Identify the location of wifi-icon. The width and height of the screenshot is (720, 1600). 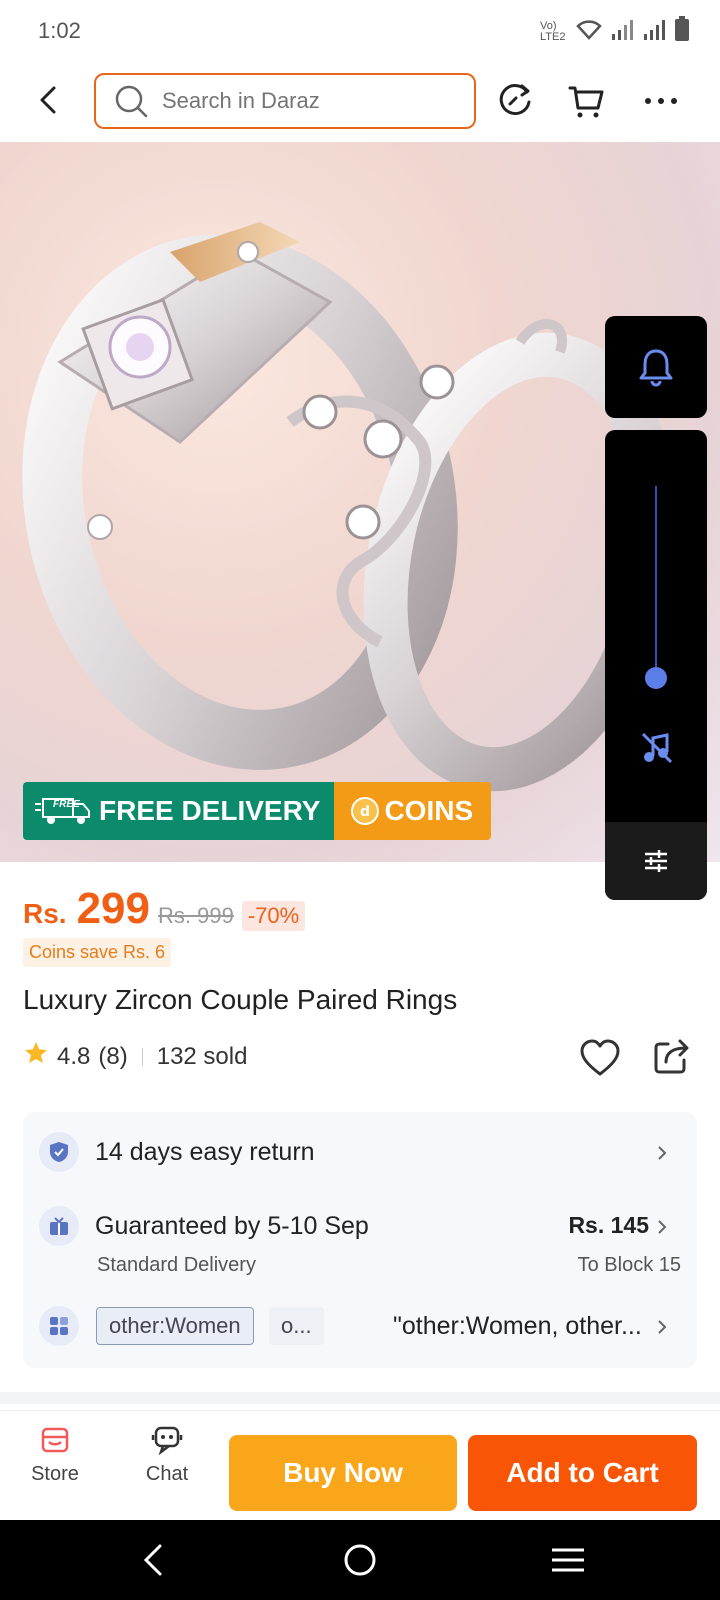
(589, 31).